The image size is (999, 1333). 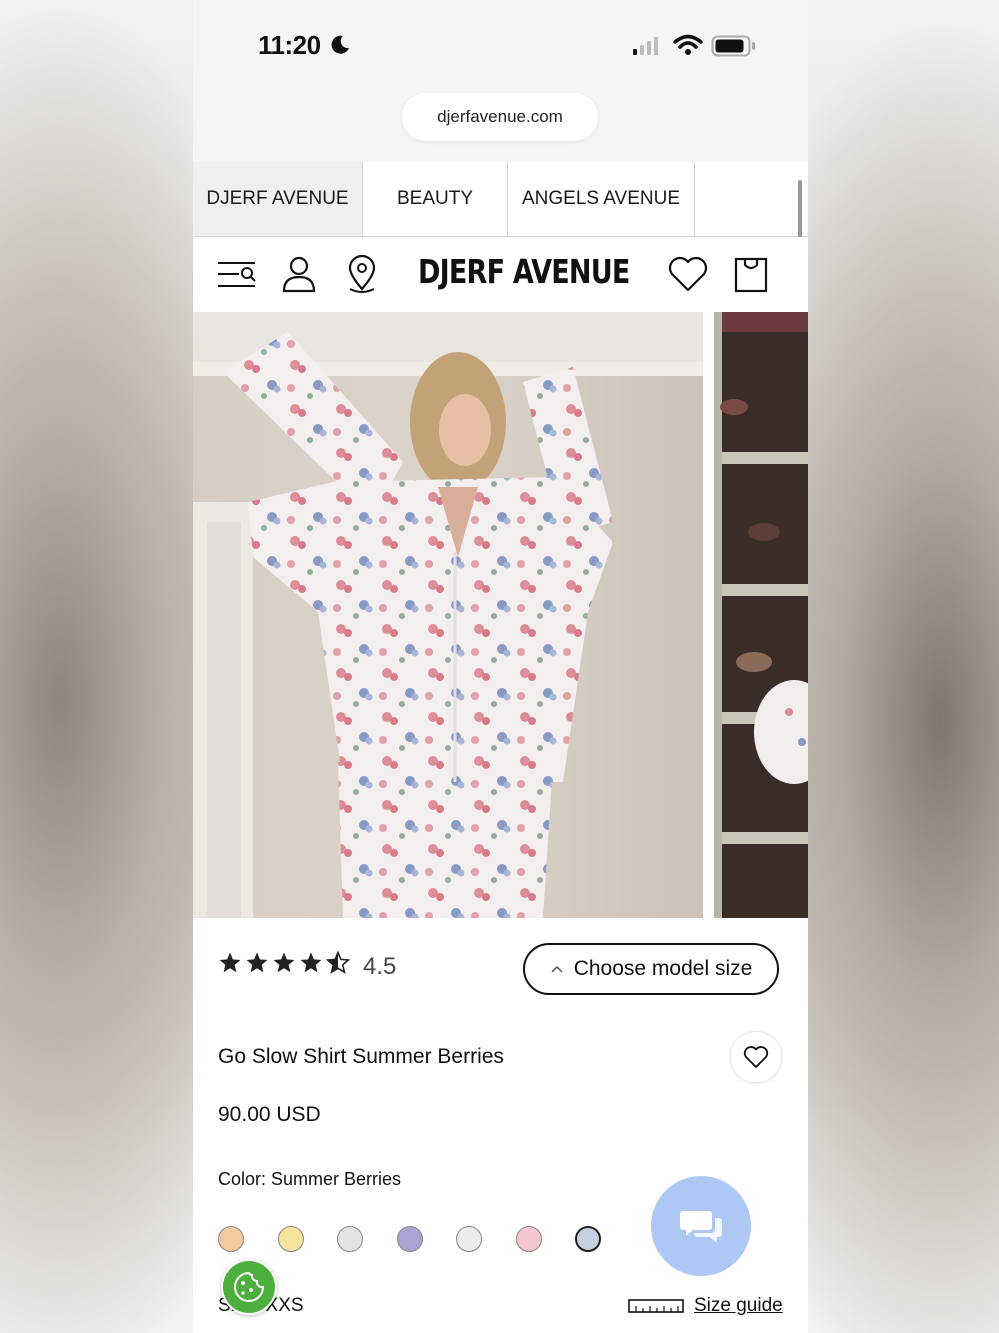 I want to click on user-icon, so click(x=299, y=274).